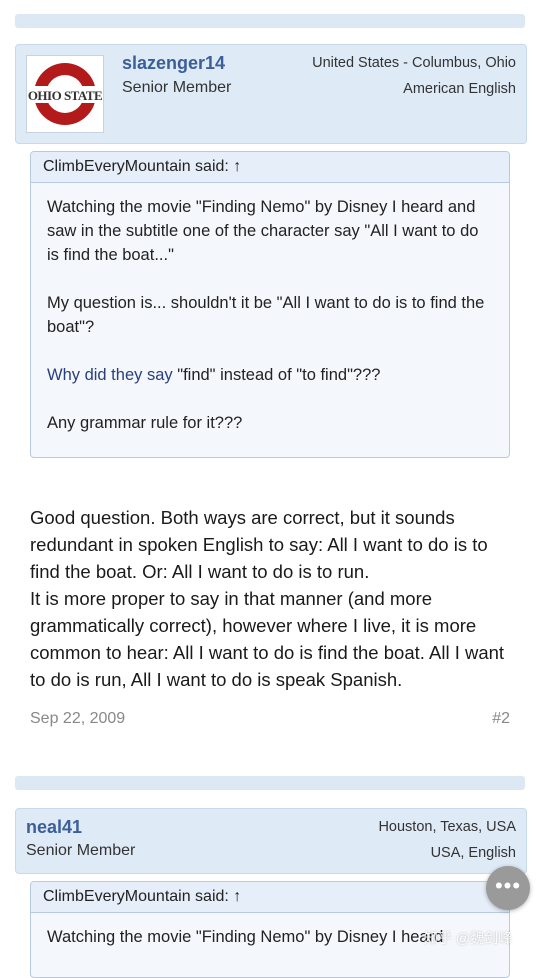 This screenshot has height=978, width=540. I want to click on user-location: Houston, Texas, USA, so click(447, 827).